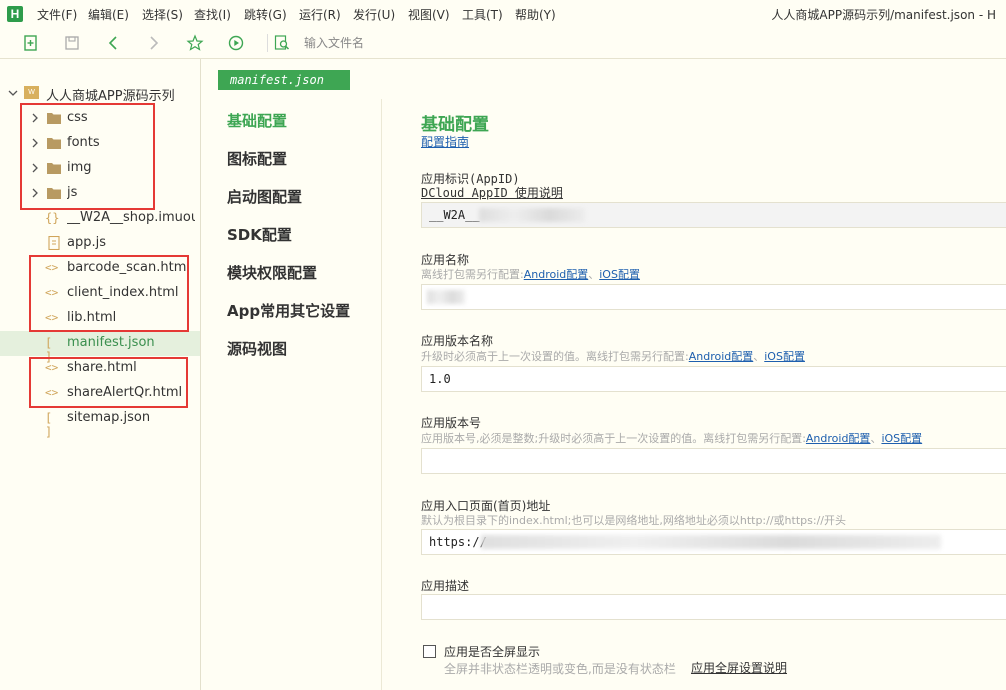 The width and height of the screenshot is (1006, 690). I want to click on nav-divider, so click(381, 394).